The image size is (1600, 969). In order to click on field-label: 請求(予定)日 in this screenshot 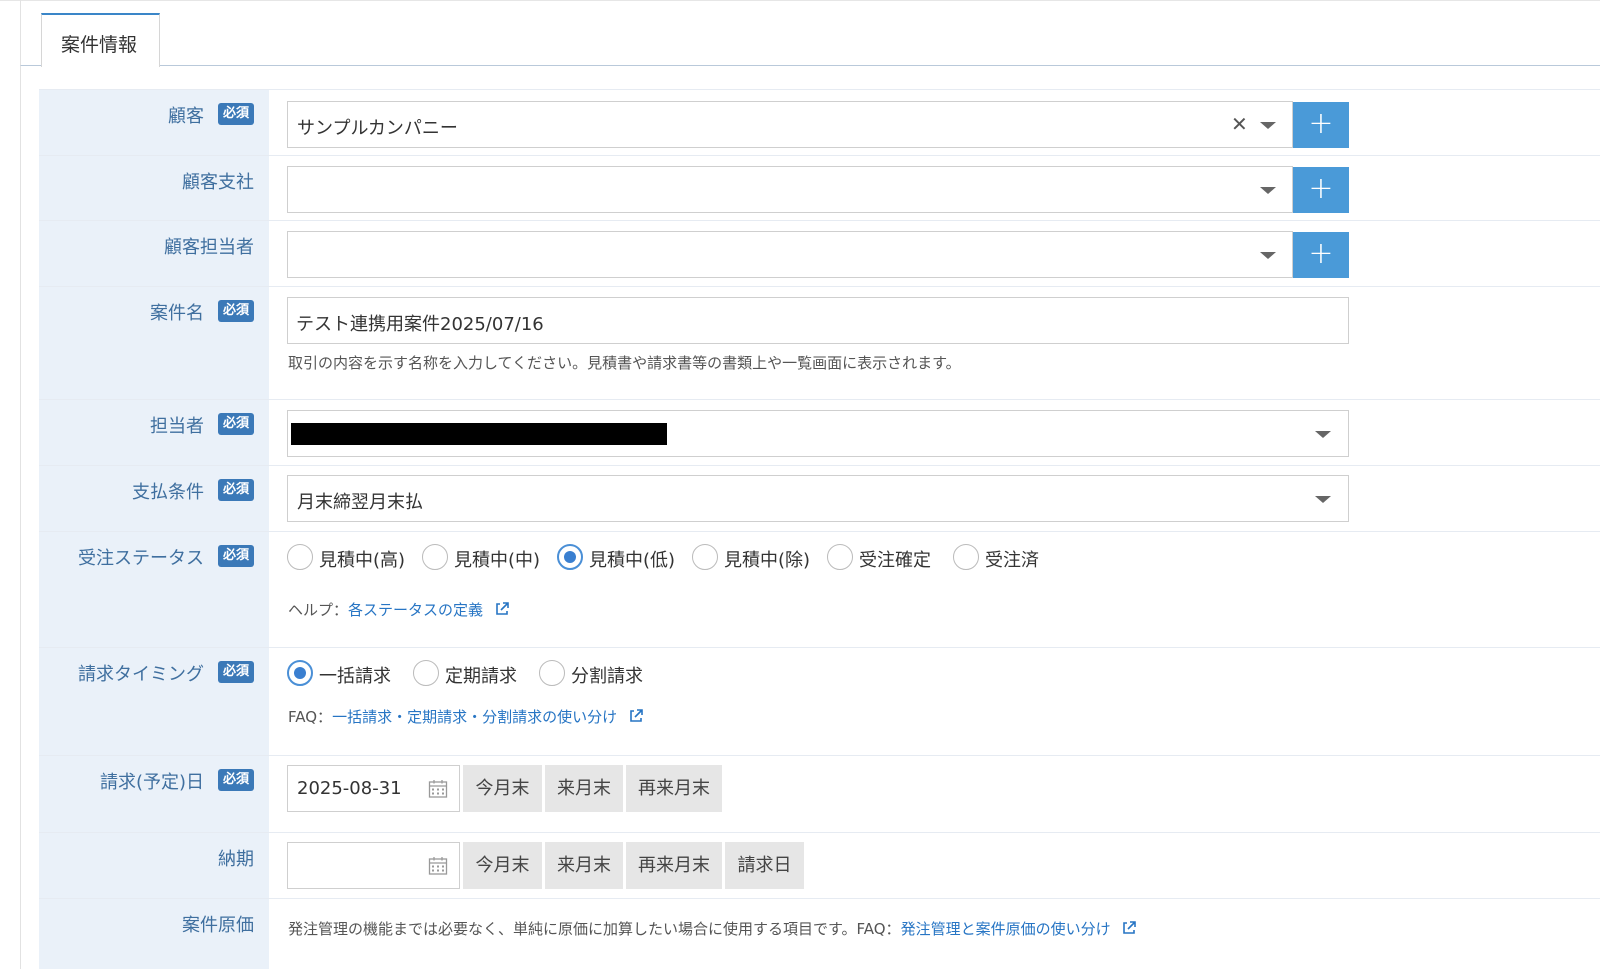, I will do `click(151, 782)`.